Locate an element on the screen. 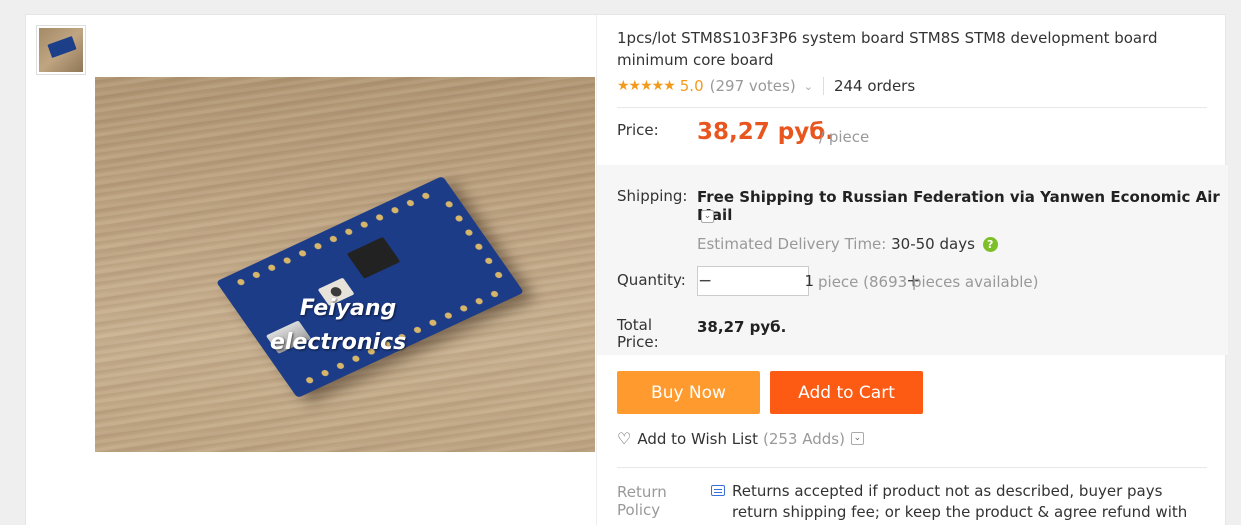 The width and height of the screenshot is (1241, 525). total-label-line-1: Total is located at coordinates (635, 325).